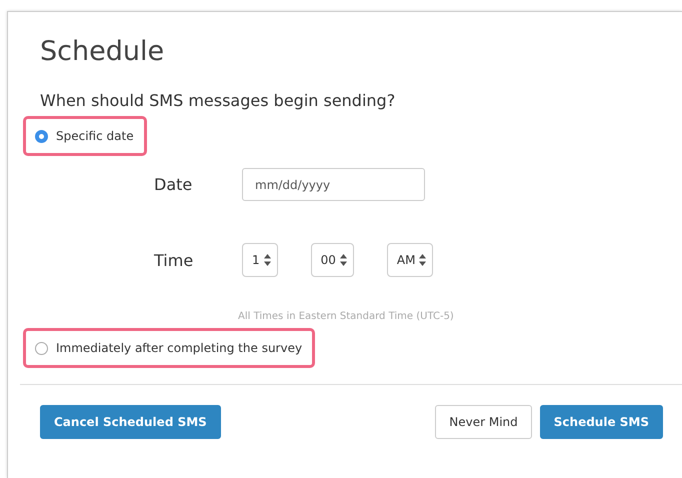 The width and height of the screenshot is (682, 478). Describe the element at coordinates (174, 260) in the screenshot. I see `field-label: Time` at that location.